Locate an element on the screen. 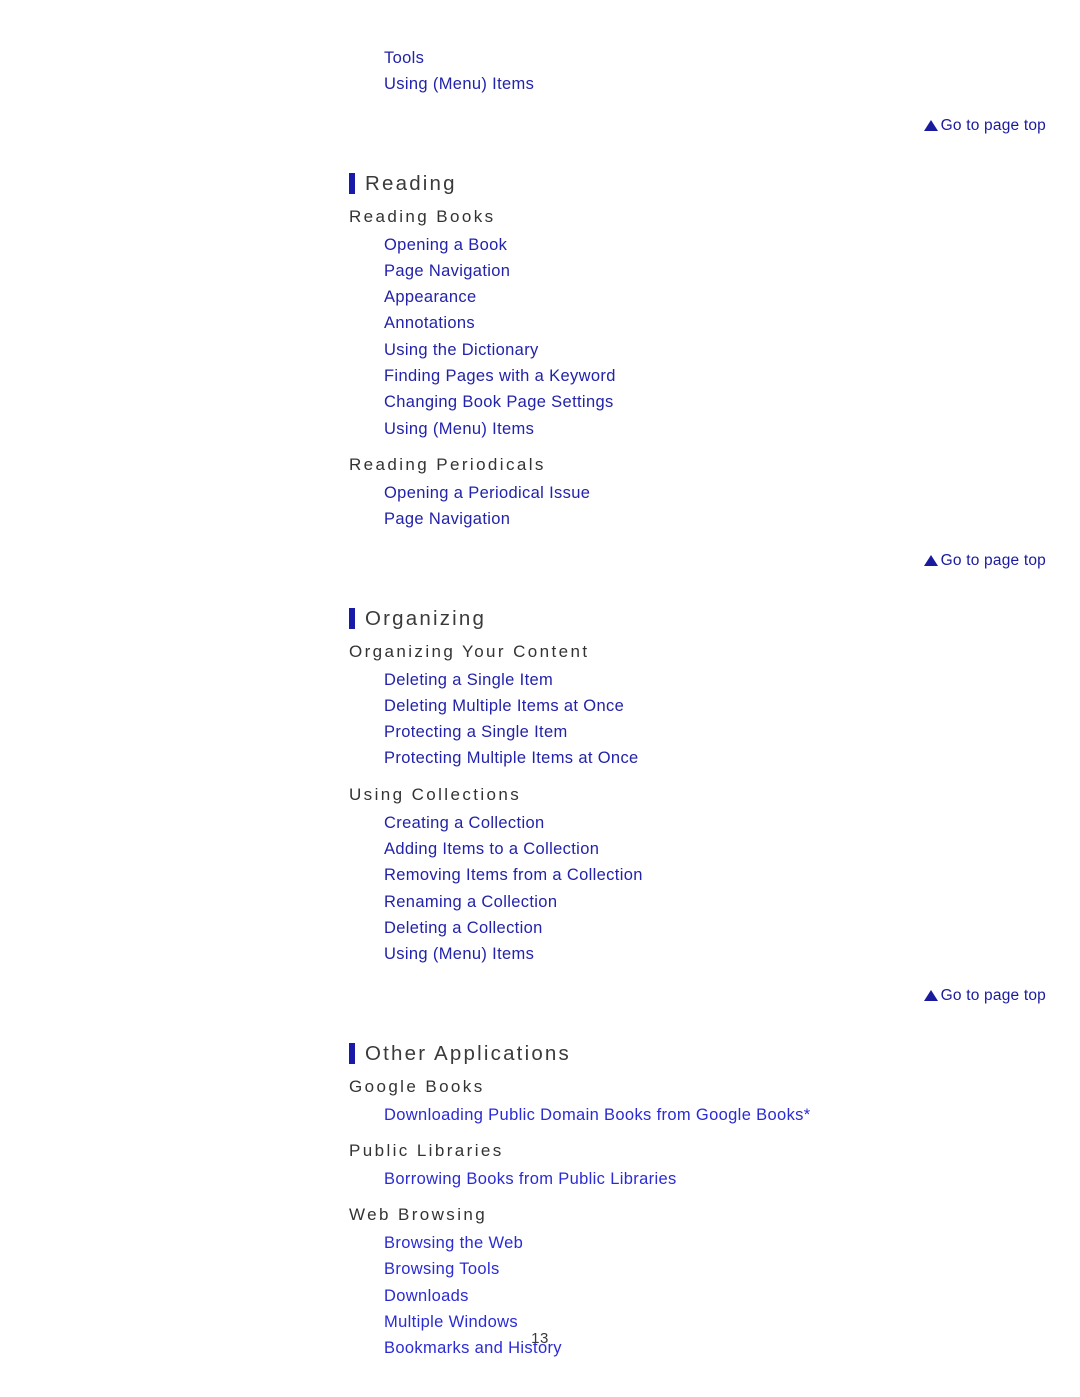 The width and height of the screenshot is (1080, 1397). toc-link: Deleting a Collection is located at coordinates (715, 928).